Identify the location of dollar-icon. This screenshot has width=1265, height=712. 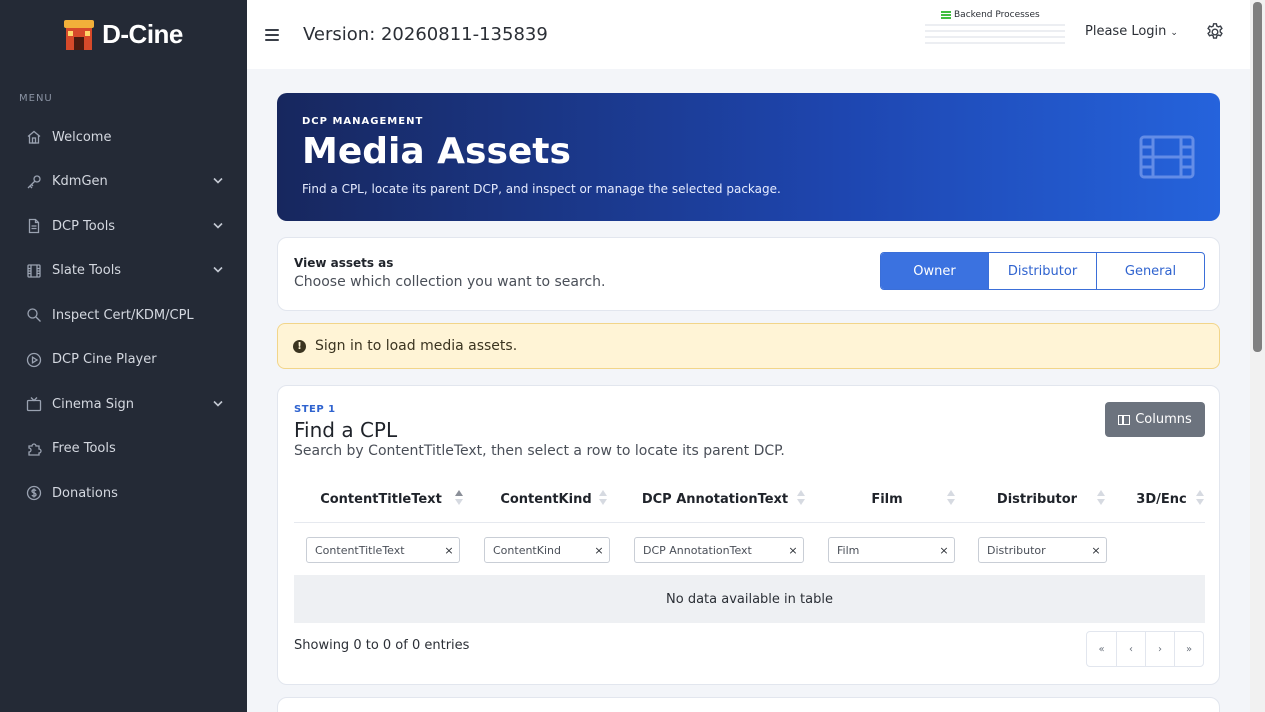
(34, 493).